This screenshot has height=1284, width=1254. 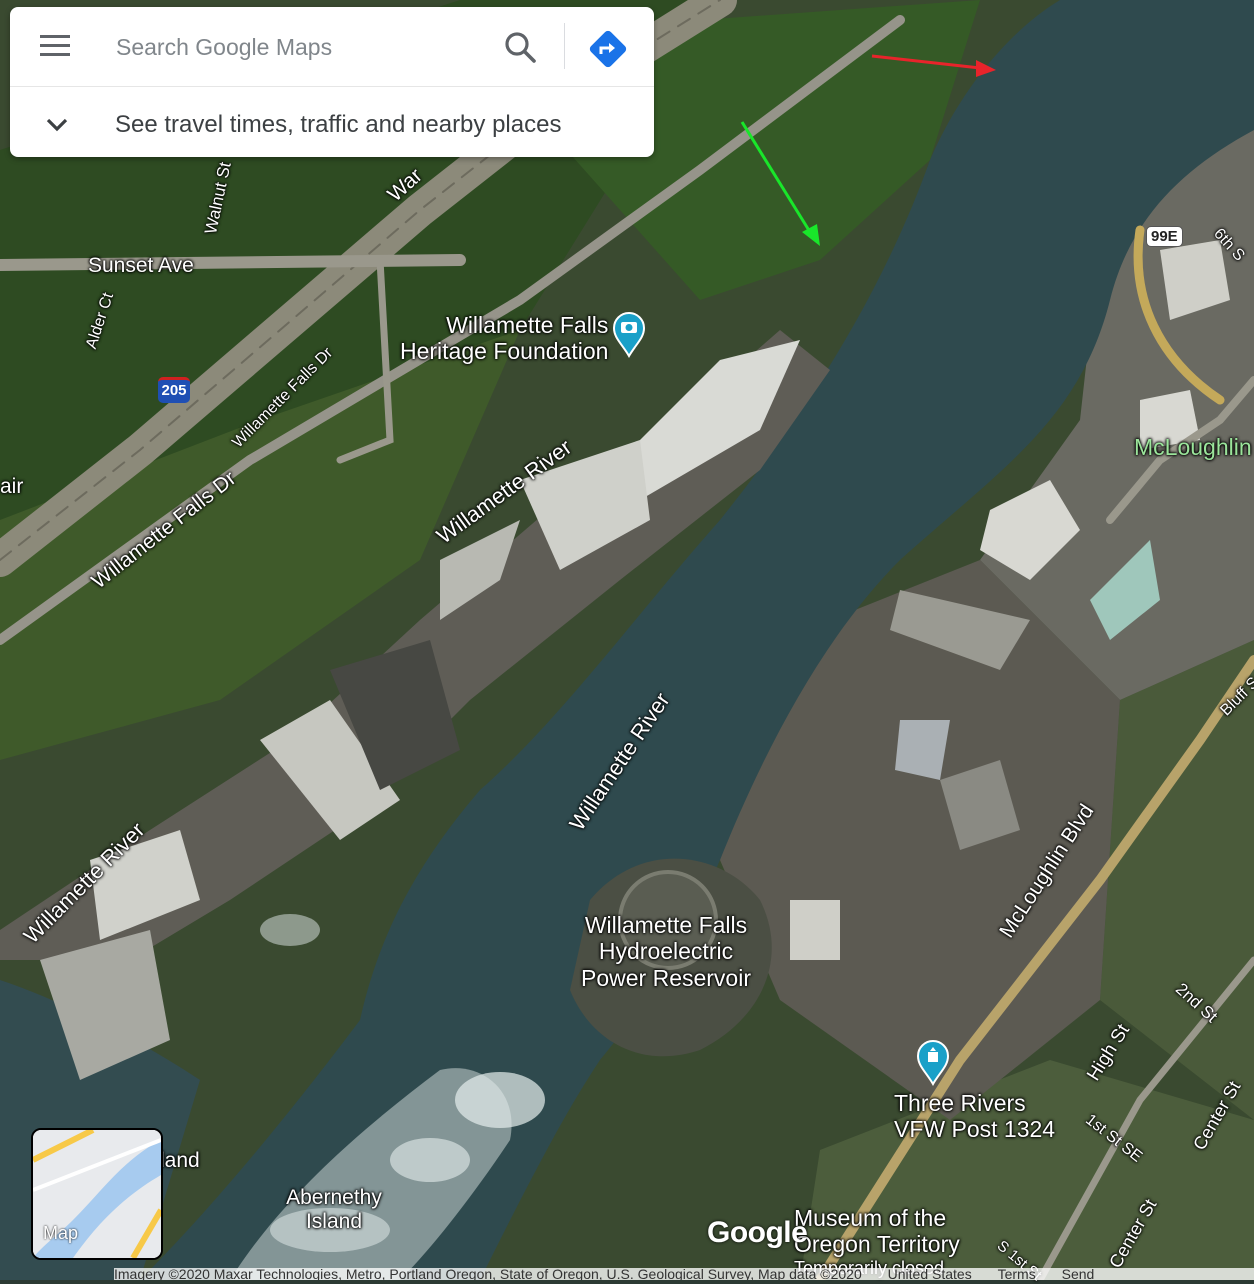 I want to click on memorial-pin-icon, so click(x=933, y=1065).